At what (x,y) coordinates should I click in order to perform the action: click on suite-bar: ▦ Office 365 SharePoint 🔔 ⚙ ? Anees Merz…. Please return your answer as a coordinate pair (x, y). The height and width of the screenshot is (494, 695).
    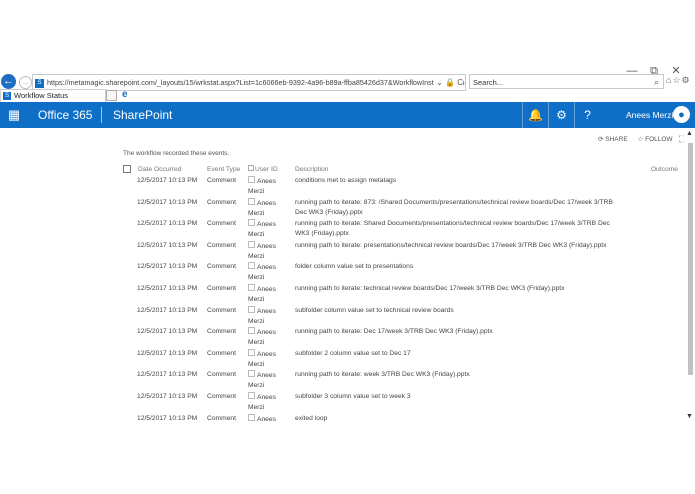
    Looking at the image, I should click on (347, 115).